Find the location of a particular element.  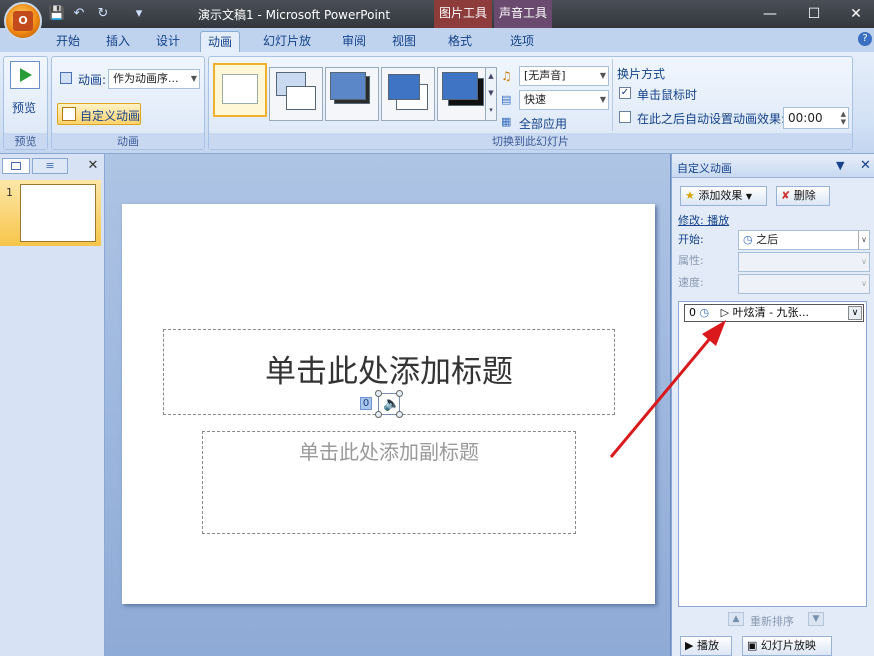

transition-fade-thumb is located at coordinates (296, 94).